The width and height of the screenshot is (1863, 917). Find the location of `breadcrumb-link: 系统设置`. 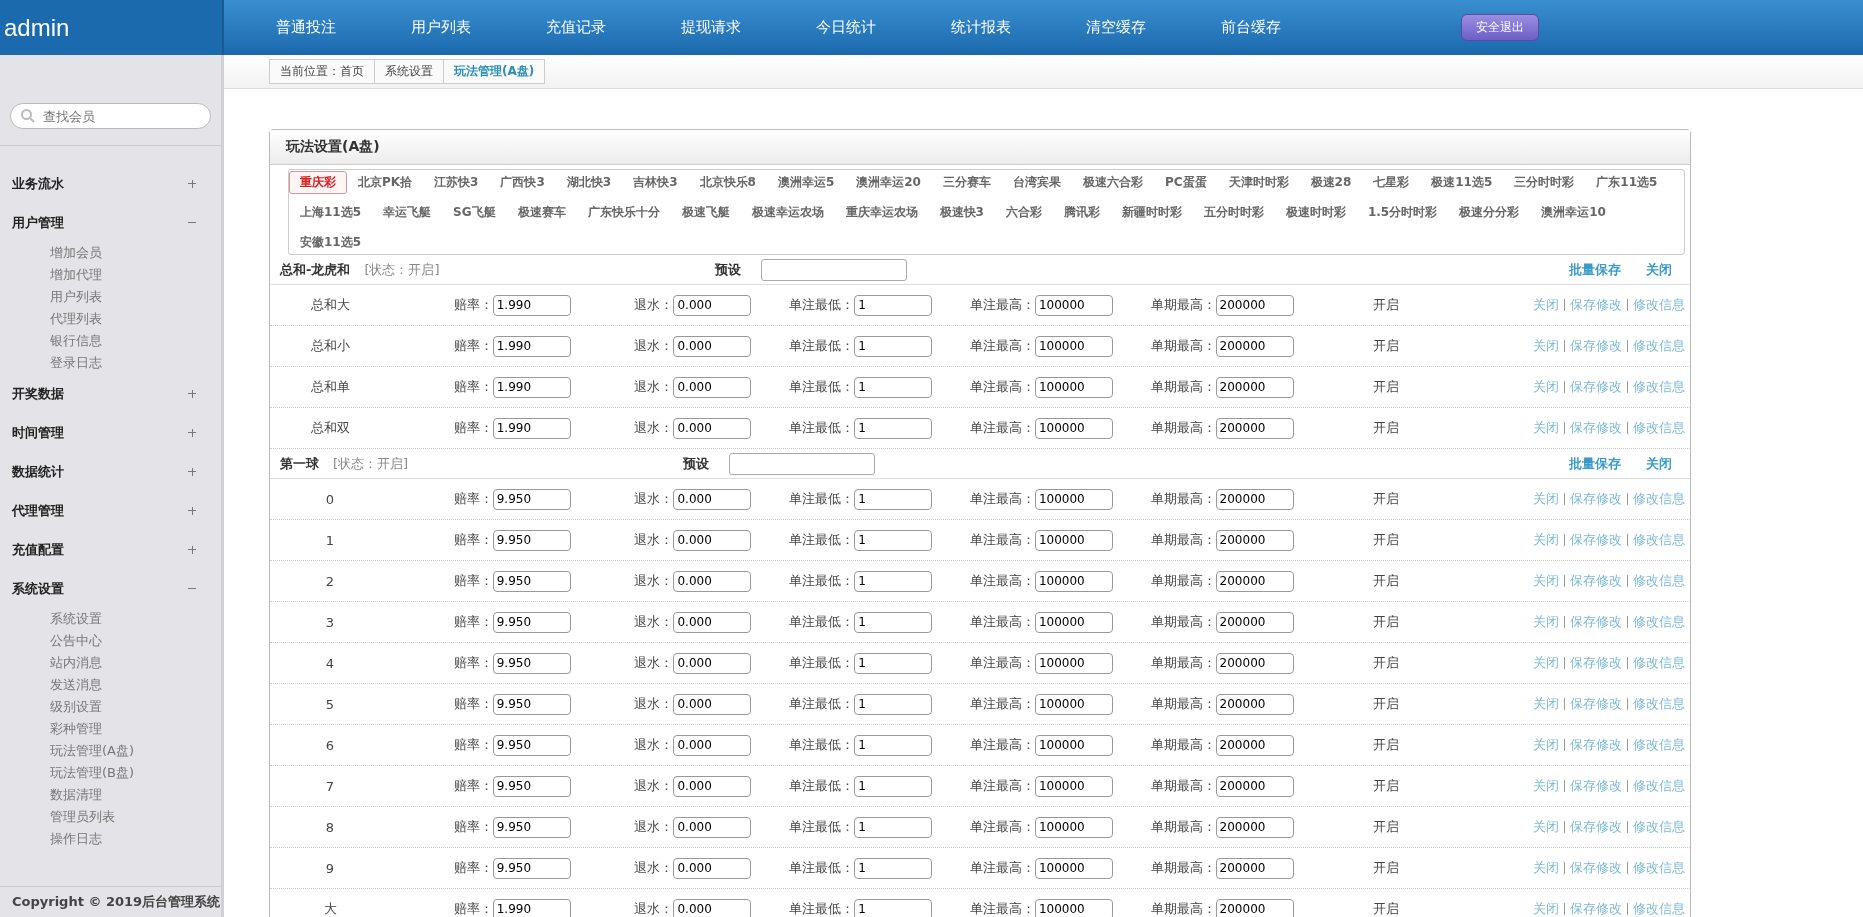

breadcrumb-link: 系统设置 is located at coordinates (409, 71).